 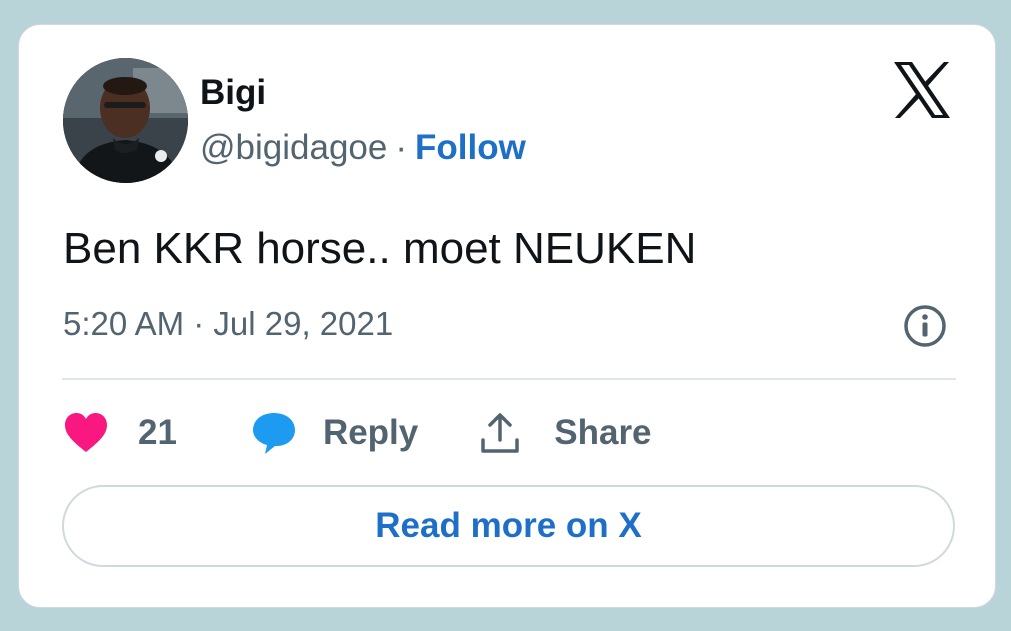 I want to click on tweet-text: Ben KKR horse.. moet NEUKEN, so click(x=380, y=248).